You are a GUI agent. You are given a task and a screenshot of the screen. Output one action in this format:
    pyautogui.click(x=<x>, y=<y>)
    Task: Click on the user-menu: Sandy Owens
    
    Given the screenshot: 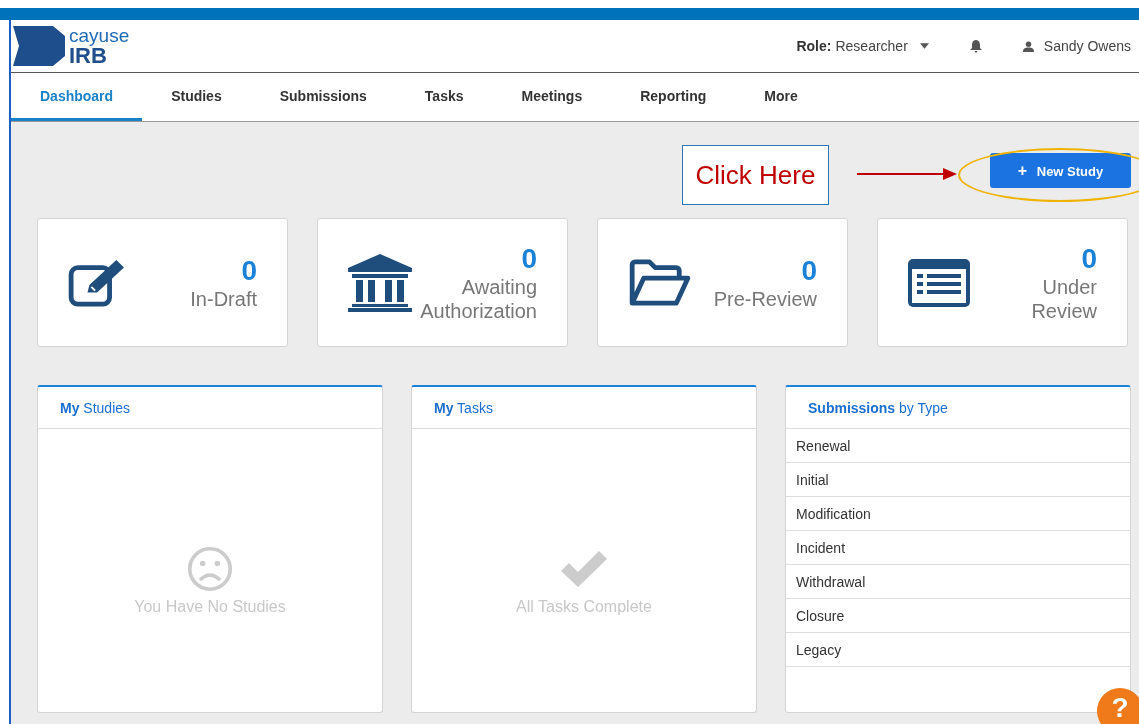 What is the action you would take?
    pyautogui.click(x=1076, y=46)
    